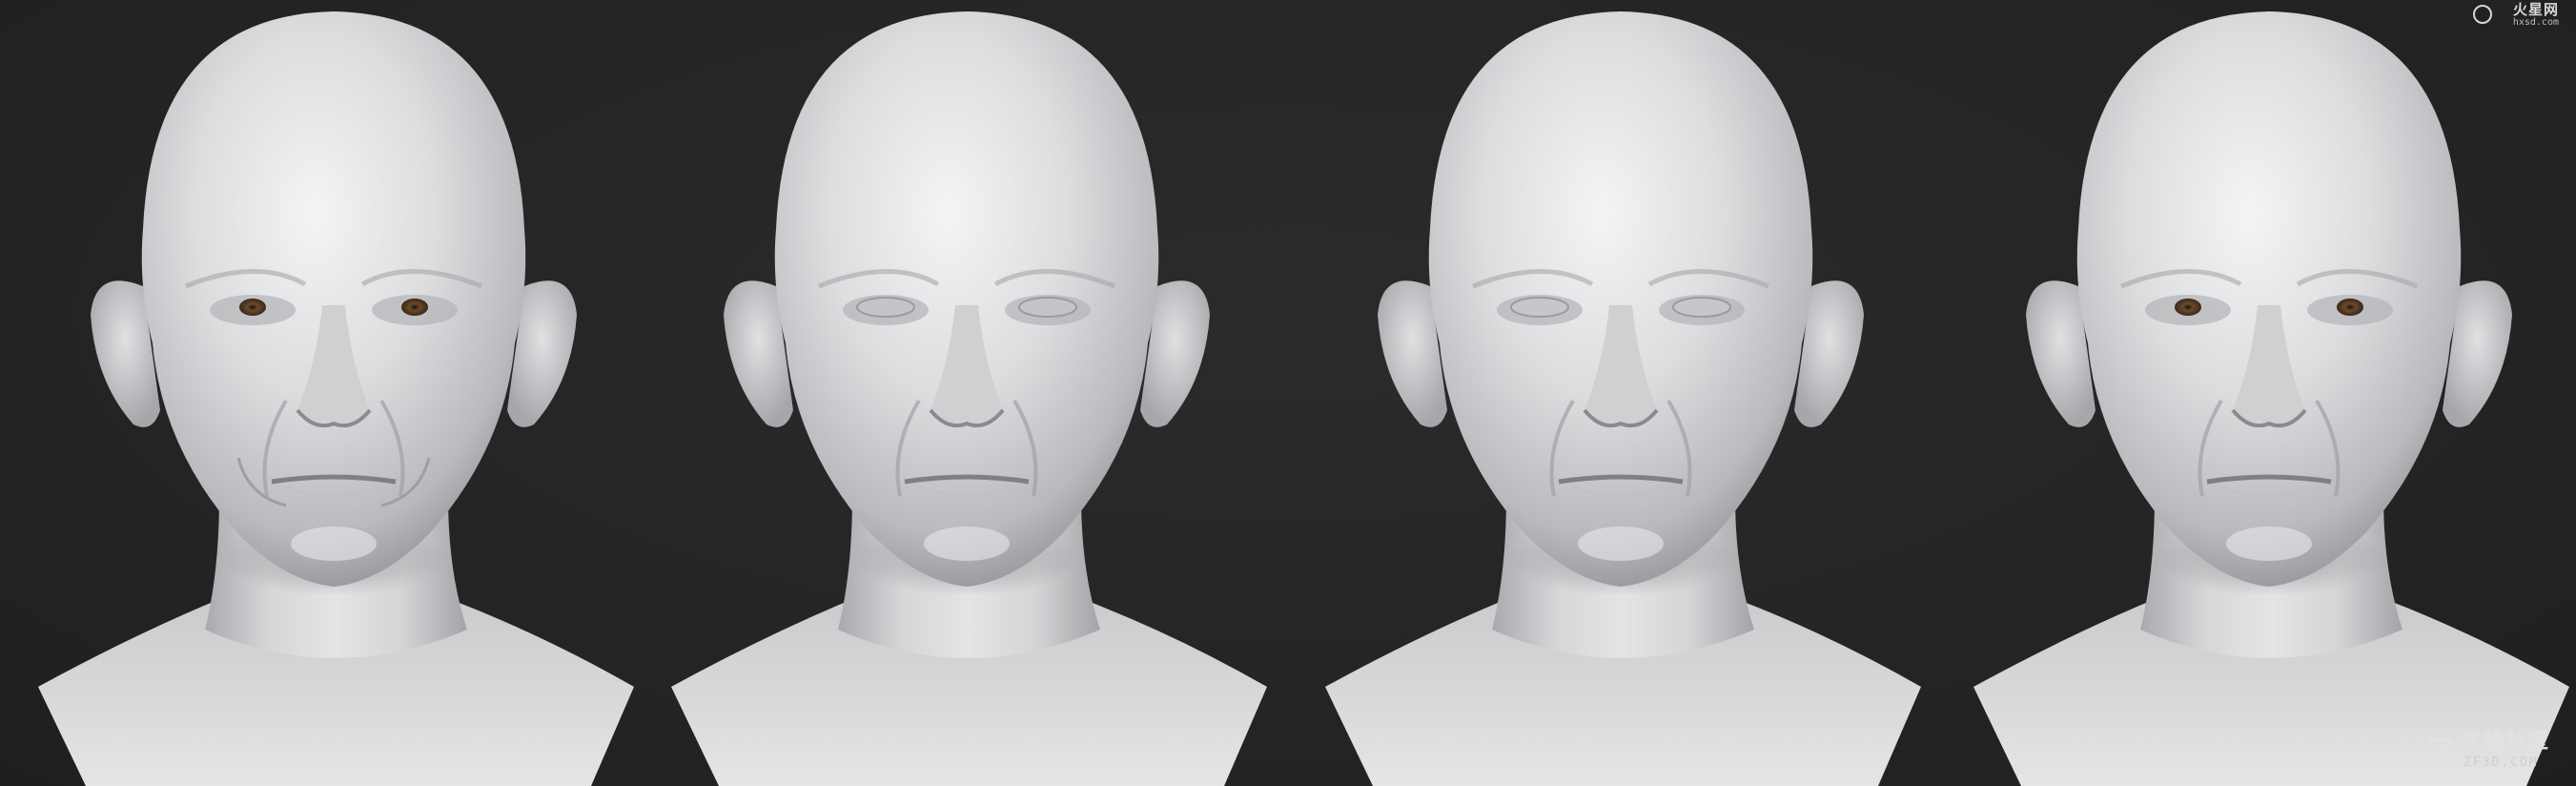  What do you see at coordinates (2502, 762) in the screenshot?
I see `watermark-zf3d-url: ZF3D.COM` at bounding box center [2502, 762].